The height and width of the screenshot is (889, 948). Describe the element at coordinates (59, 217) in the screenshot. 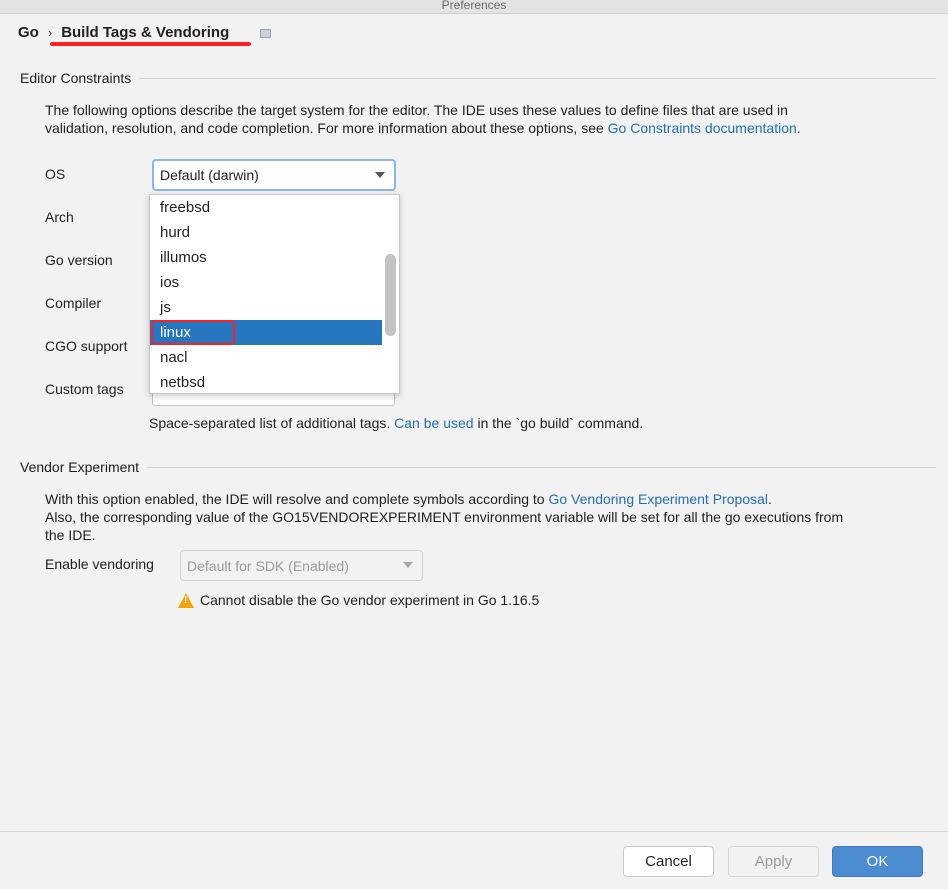

I see `arch-label: Arch` at that location.